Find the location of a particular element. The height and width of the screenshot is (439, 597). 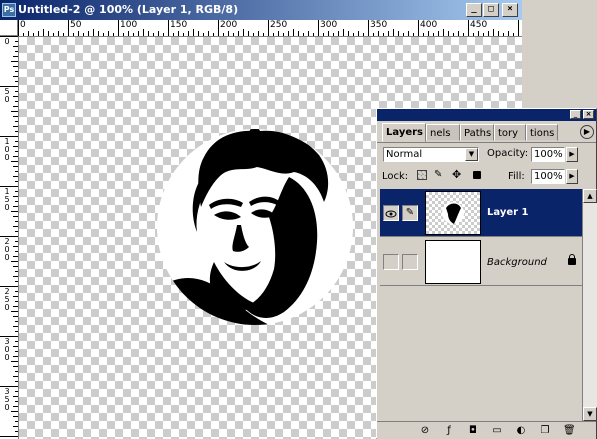

tab-history: tory is located at coordinates (510, 132).